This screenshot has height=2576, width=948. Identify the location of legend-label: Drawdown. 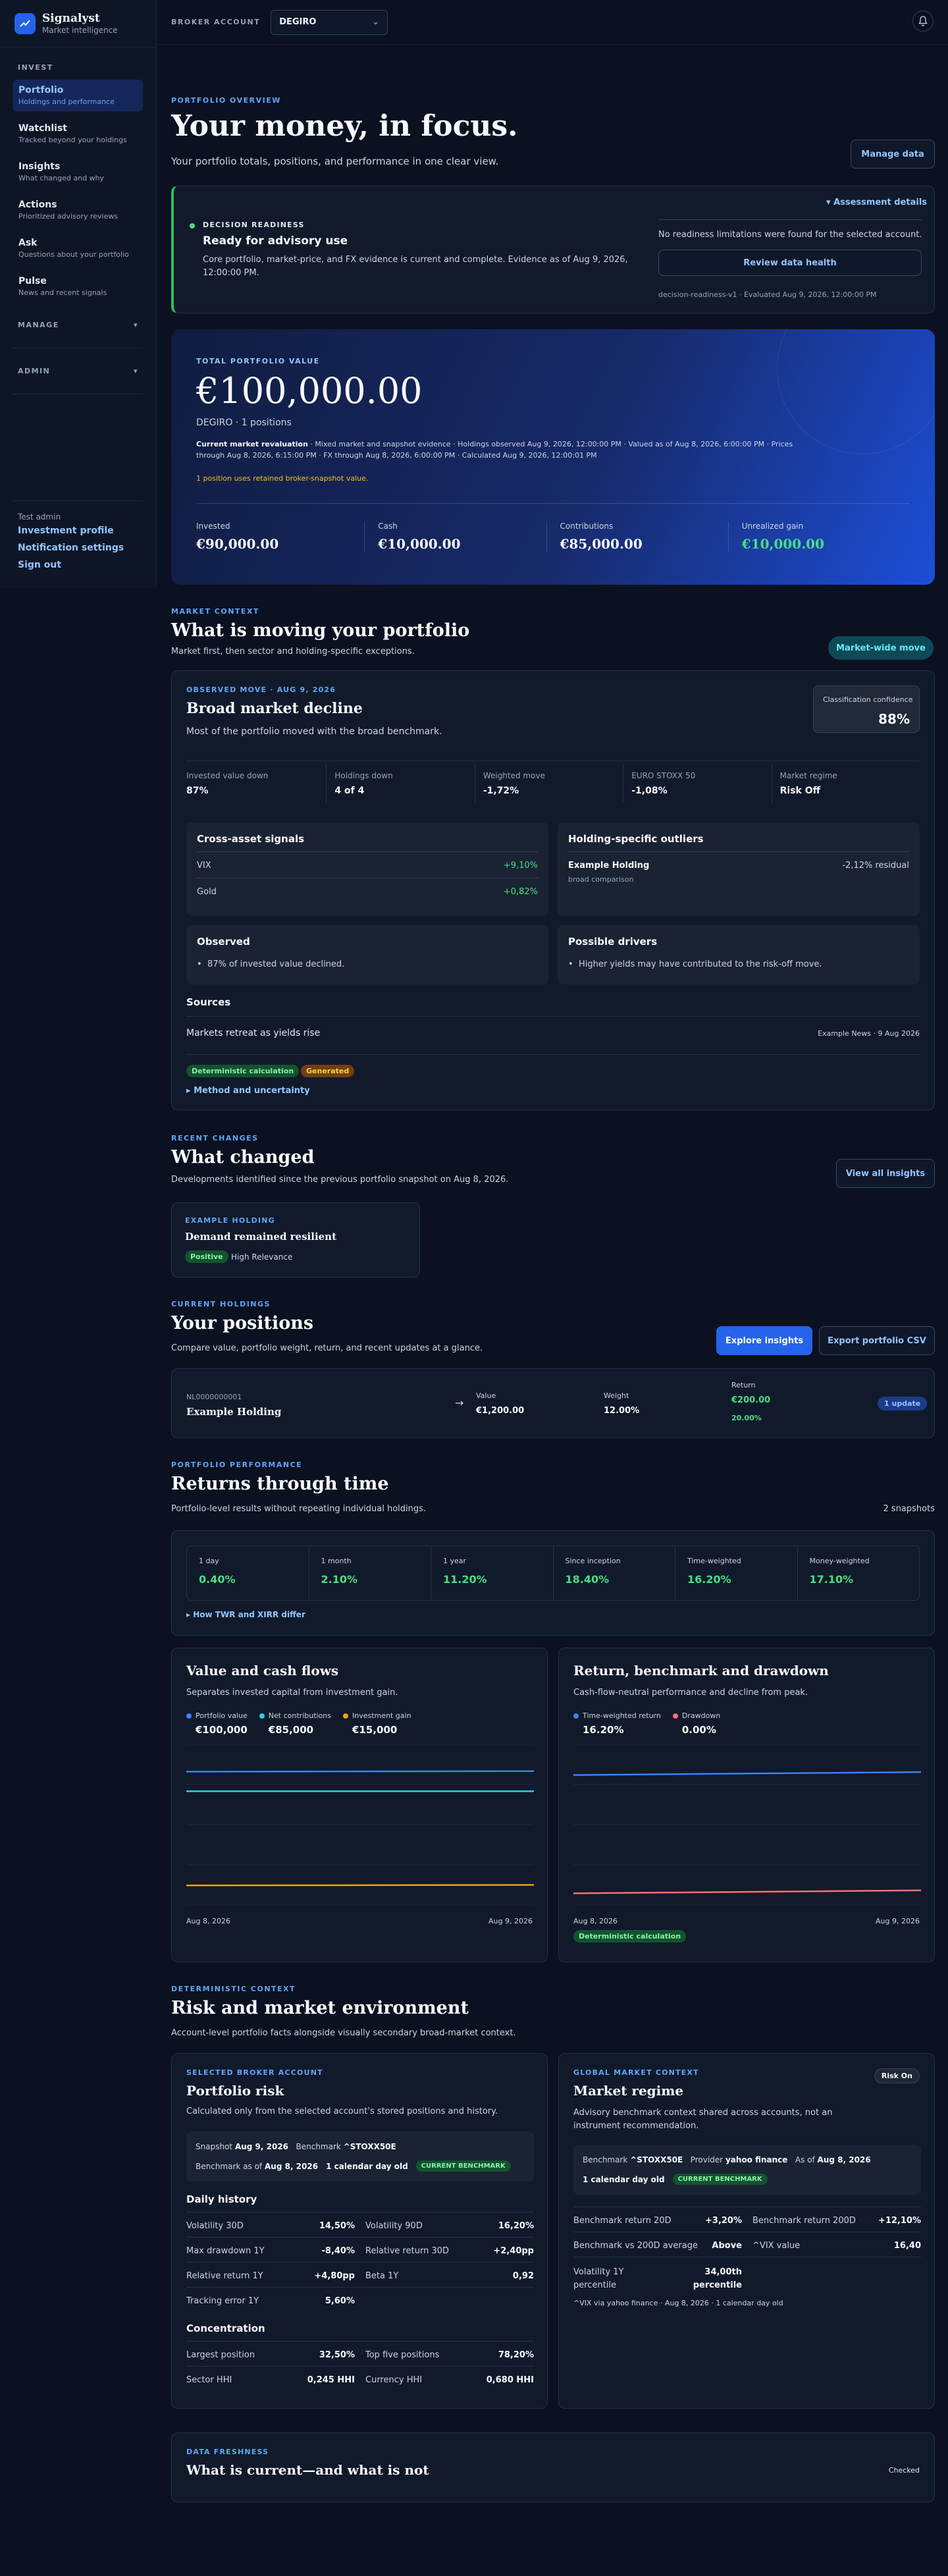
(701, 1715).